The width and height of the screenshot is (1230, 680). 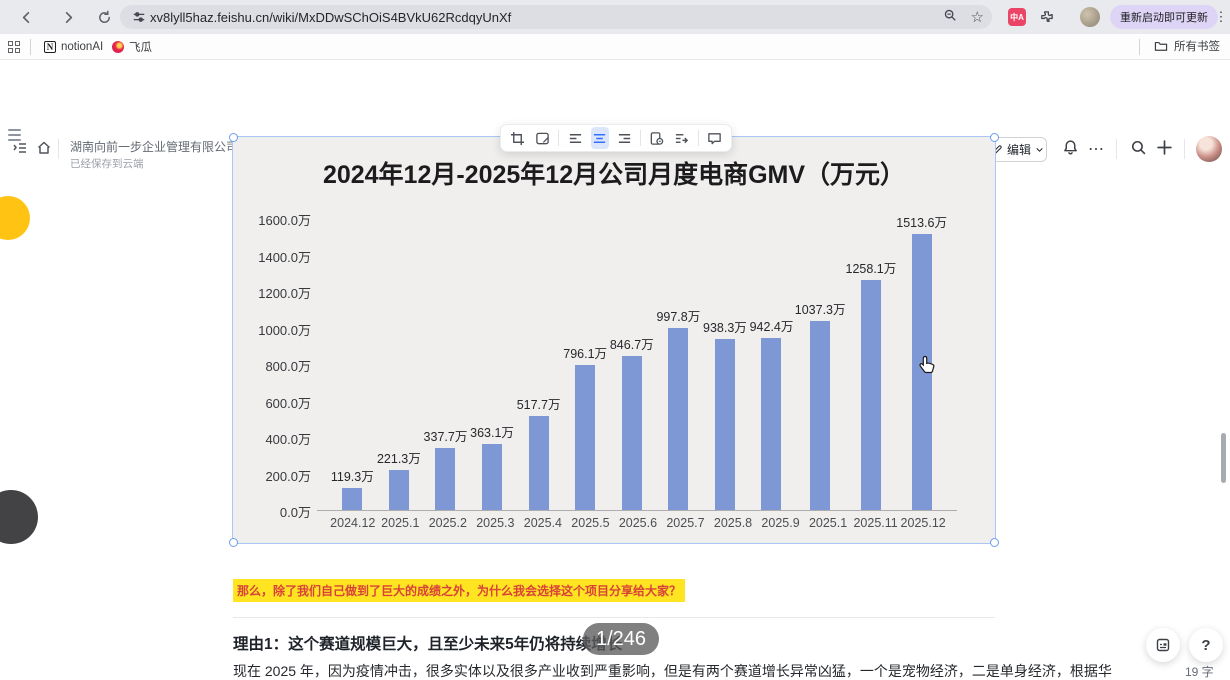 What do you see at coordinates (518, 138) in the screenshot?
I see `crop-icon` at bounding box center [518, 138].